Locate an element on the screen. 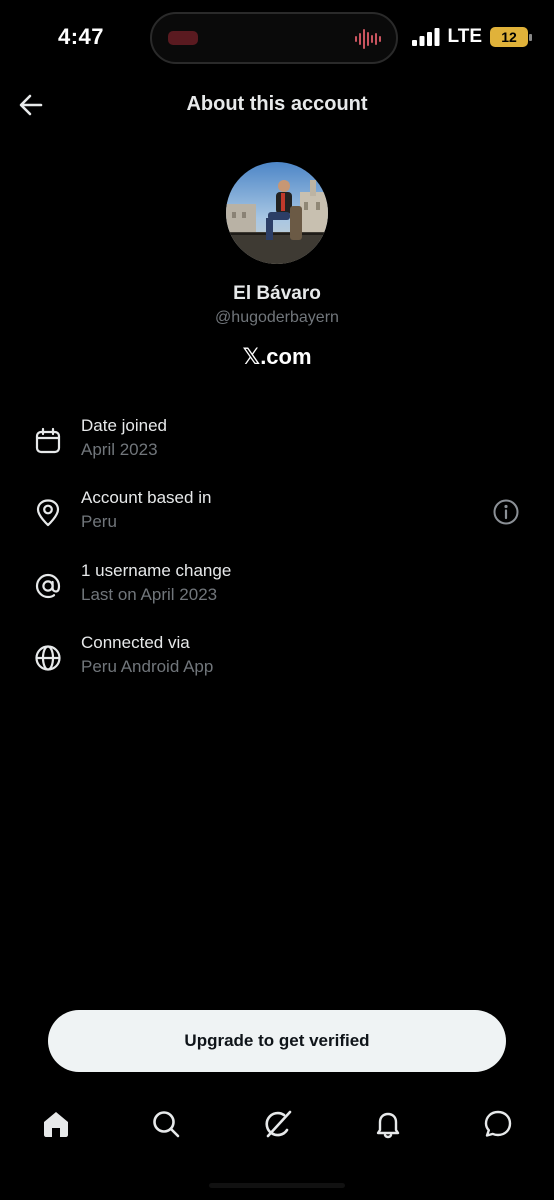 This screenshot has height=1200, width=554. info-row-account-based-in: Account based in Peru is located at coordinates (277, 518).